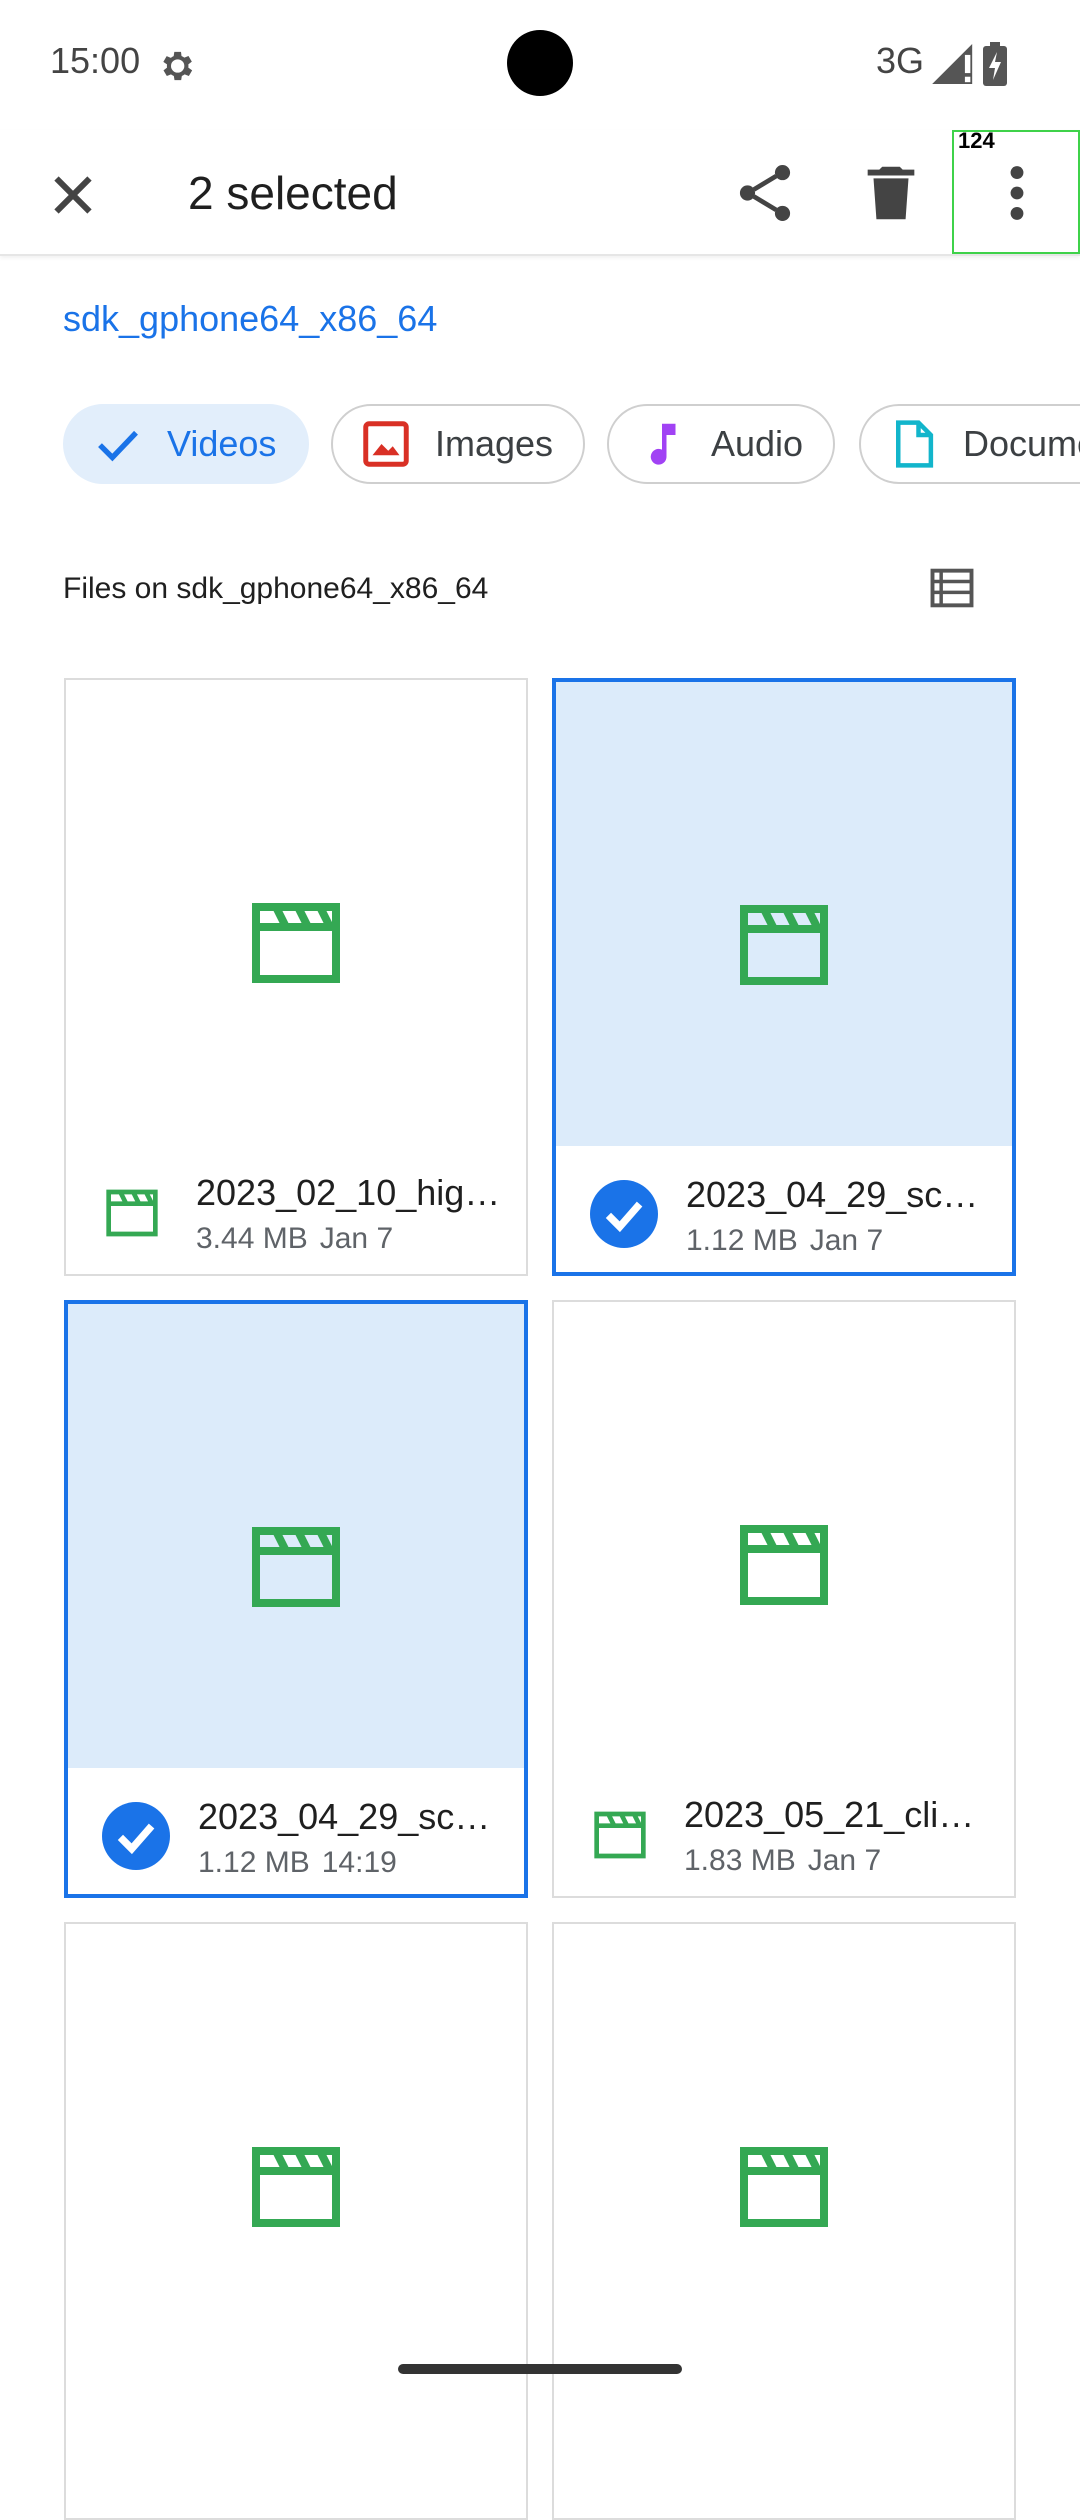 This screenshot has width=1080, height=2520. Describe the element at coordinates (740, 1860) in the screenshot. I see `file-size: 1.83 MB` at that location.